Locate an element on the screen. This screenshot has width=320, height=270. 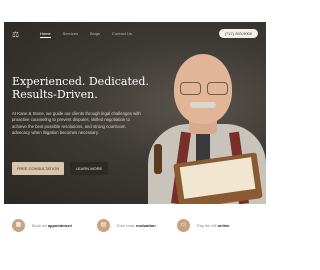
nav-link-blogs: Blogs is located at coordinates (95, 34).